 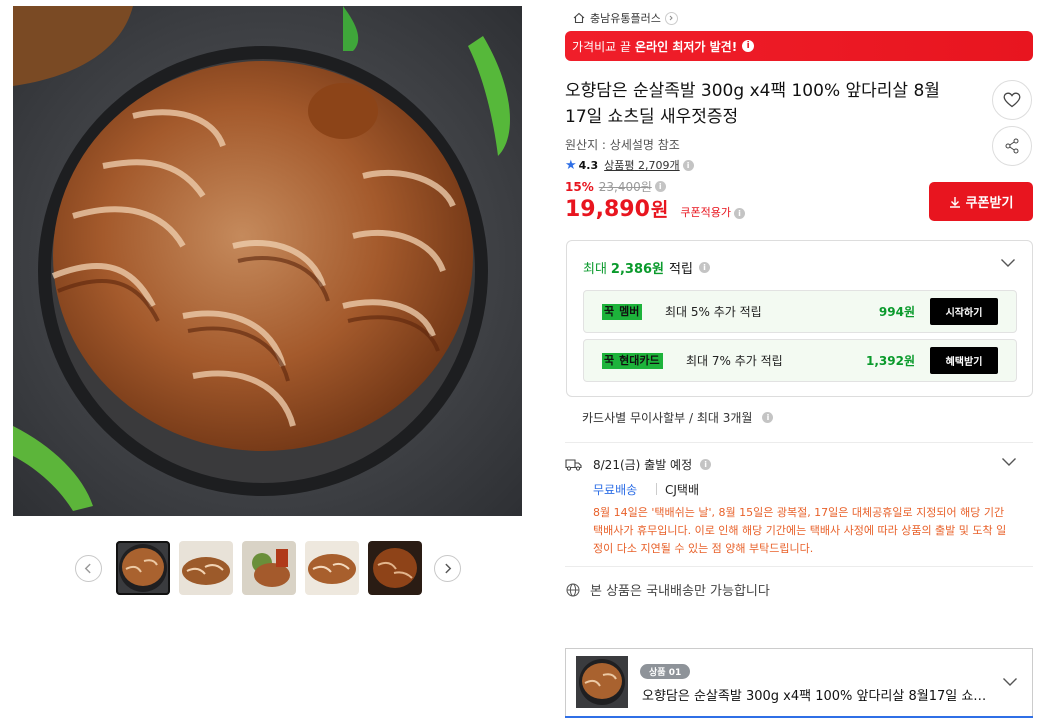 What do you see at coordinates (964, 360) in the screenshot?
I see `get-card-benefit-button: 혜택받기` at bounding box center [964, 360].